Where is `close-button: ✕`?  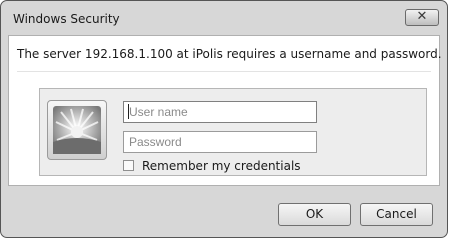 close-button: ✕ is located at coordinates (422, 17).